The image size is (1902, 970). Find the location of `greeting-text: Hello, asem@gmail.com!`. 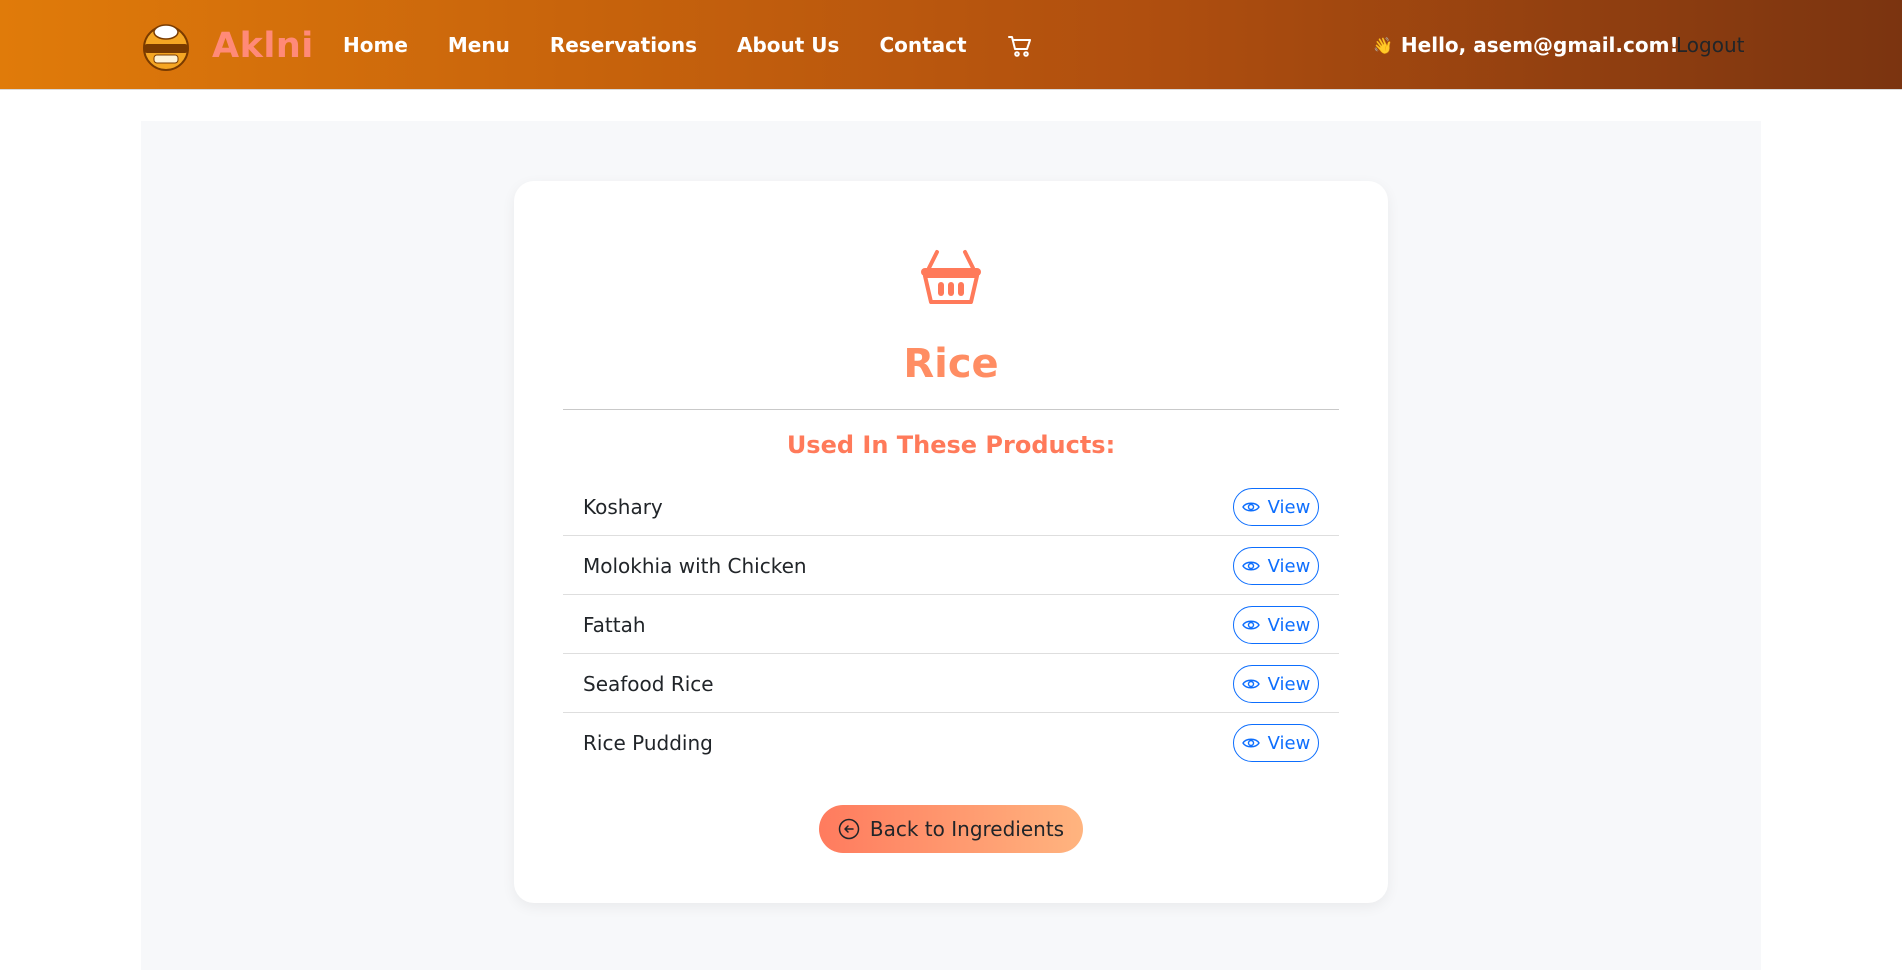

greeting-text: Hello, asem@gmail.com! is located at coordinates (1539, 45).